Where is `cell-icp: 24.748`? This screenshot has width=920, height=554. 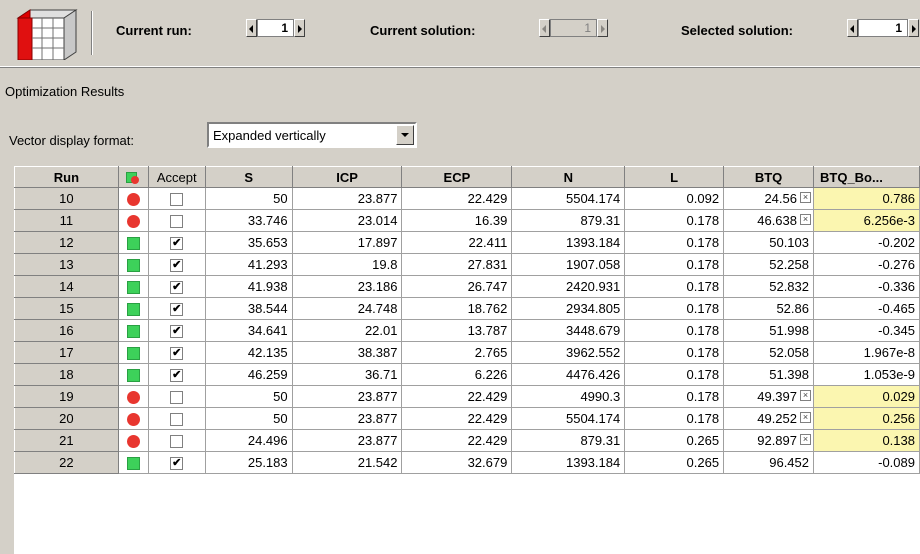
cell-icp: 24.748 is located at coordinates (347, 308).